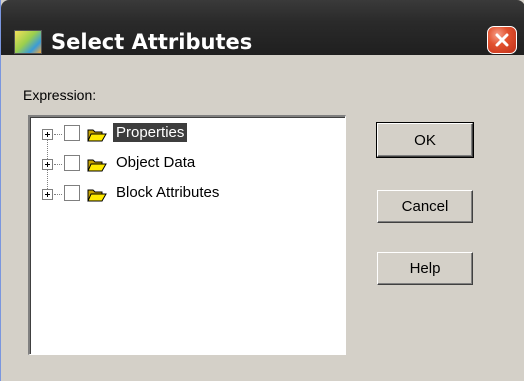 This screenshot has width=524, height=381. I want to click on close-icon, so click(502, 40).